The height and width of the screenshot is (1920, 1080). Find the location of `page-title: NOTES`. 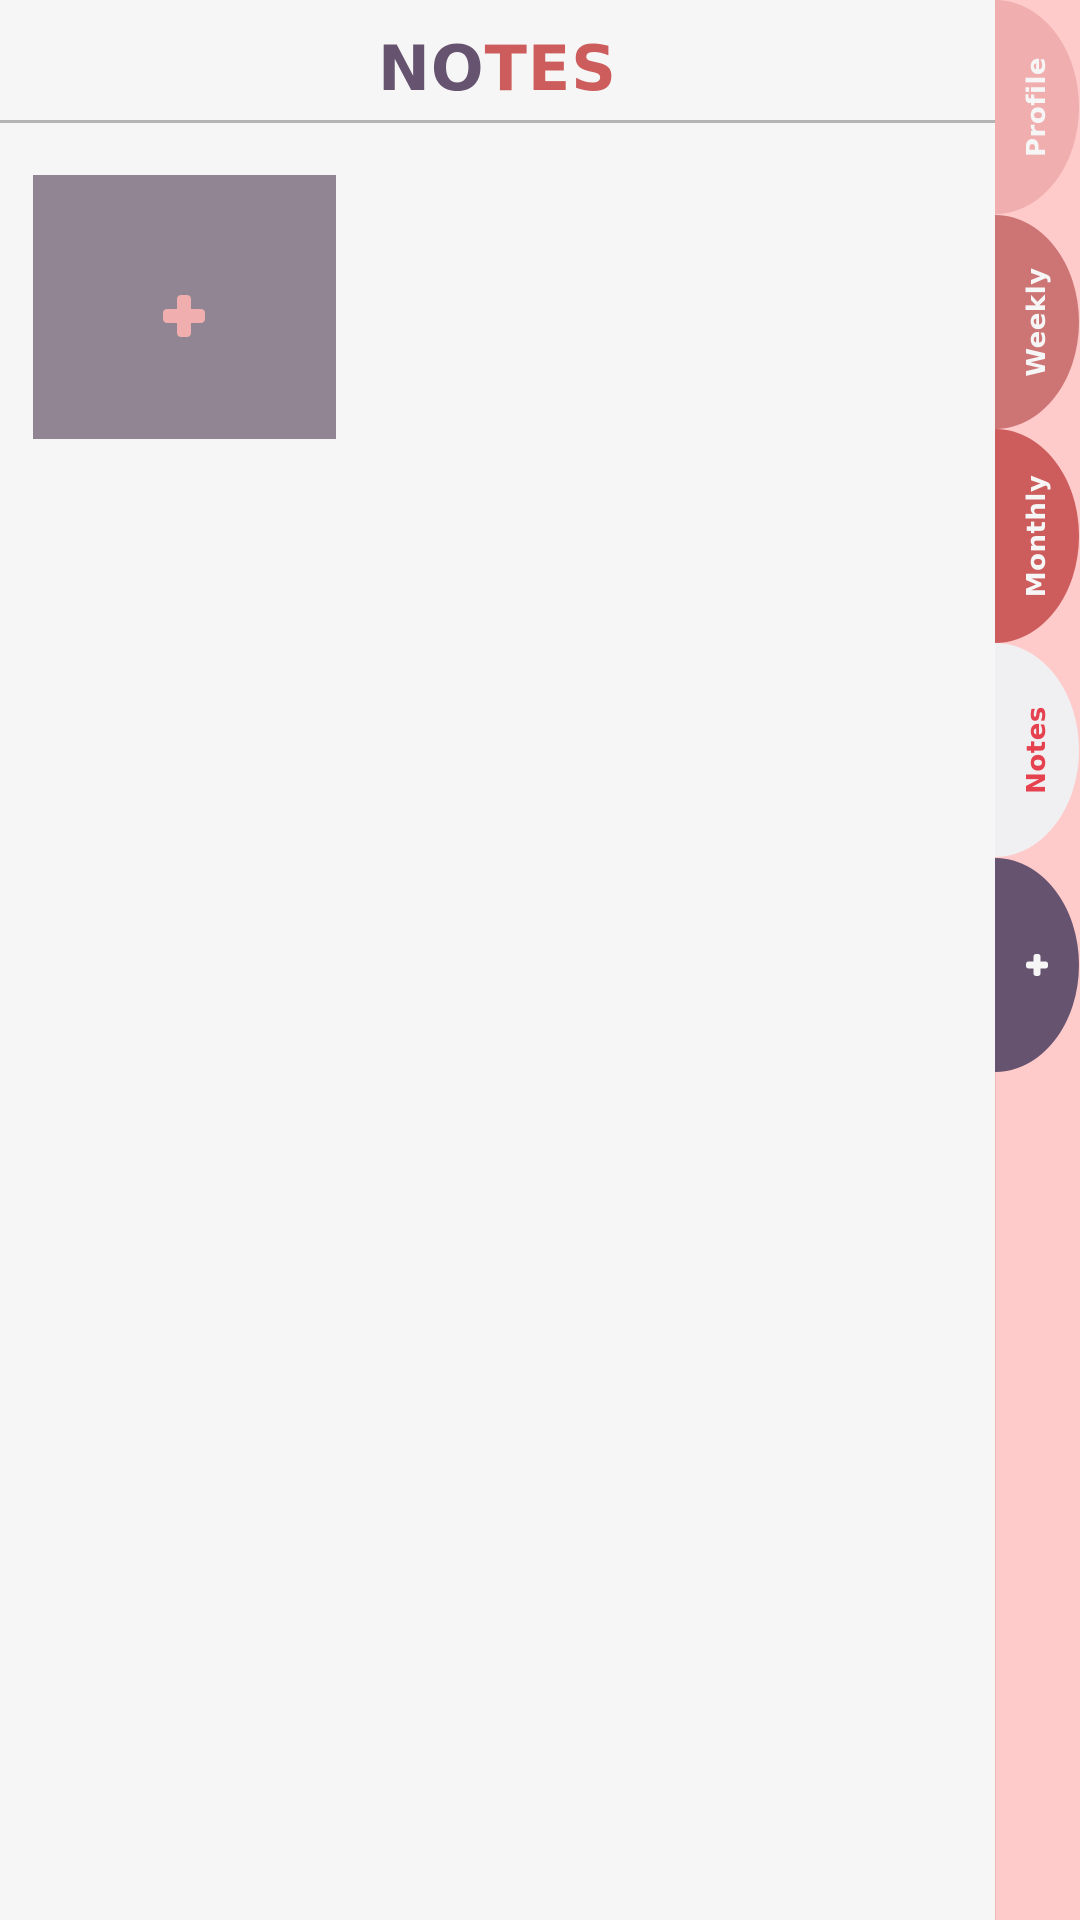

page-title: NOTES is located at coordinates (497, 69).